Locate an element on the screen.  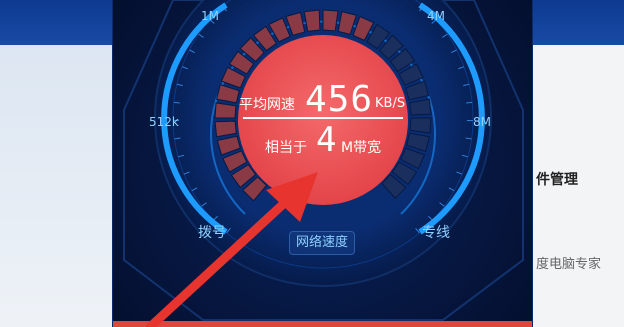
scale-label-8m: 8M is located at coordinates (482, 122).